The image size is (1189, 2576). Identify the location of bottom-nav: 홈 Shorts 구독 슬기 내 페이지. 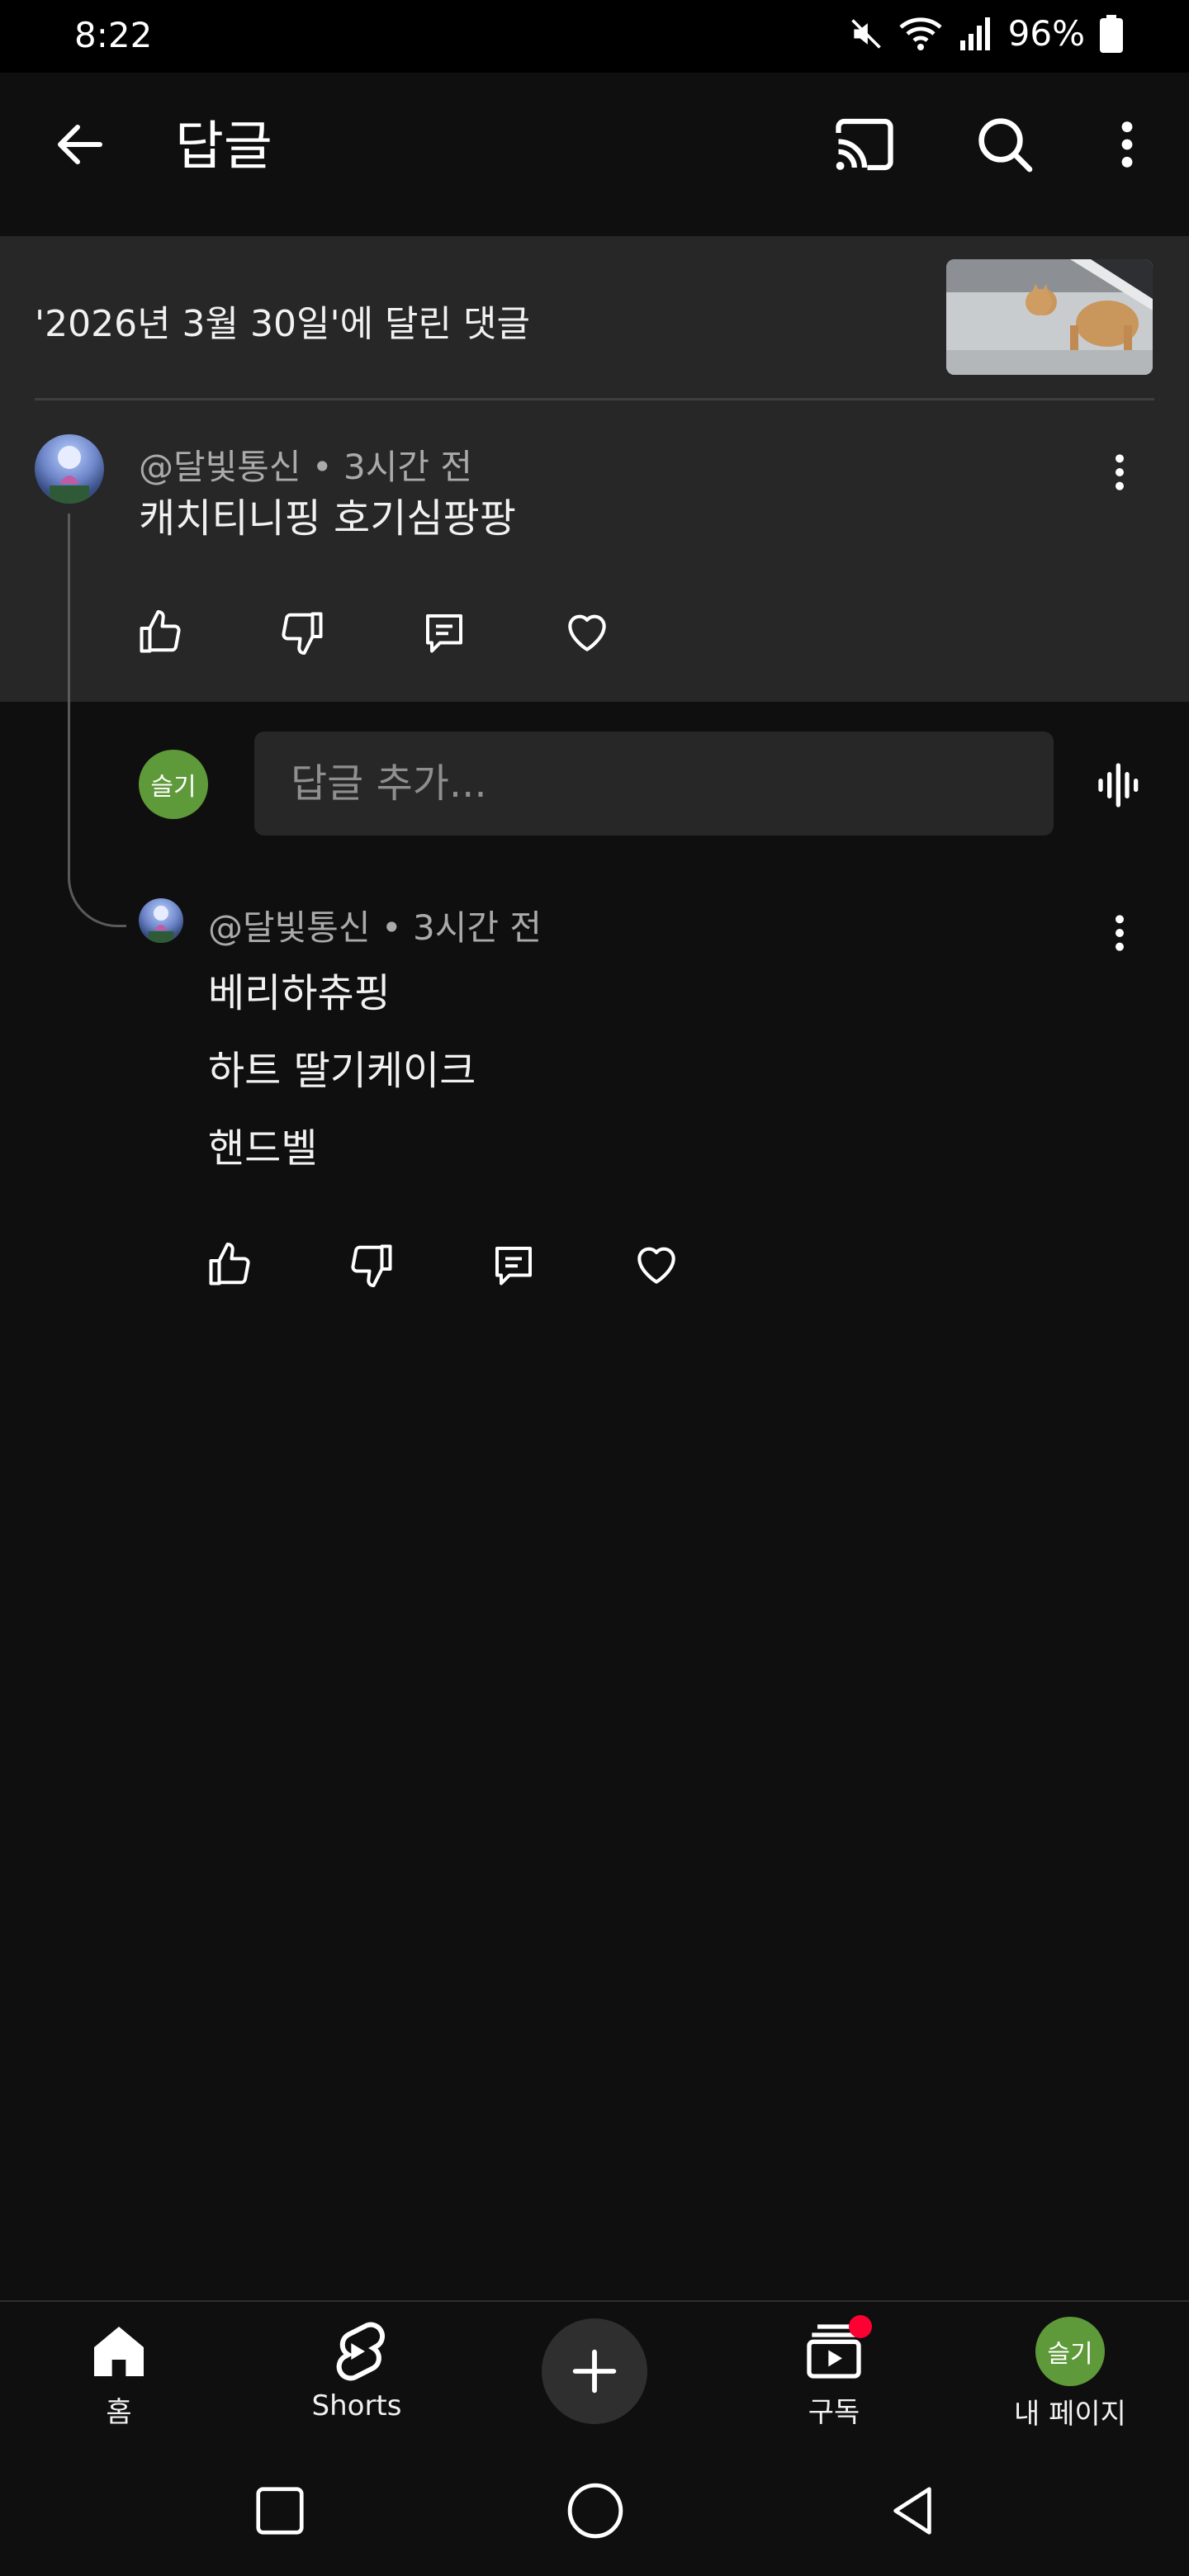
(594, 2375).